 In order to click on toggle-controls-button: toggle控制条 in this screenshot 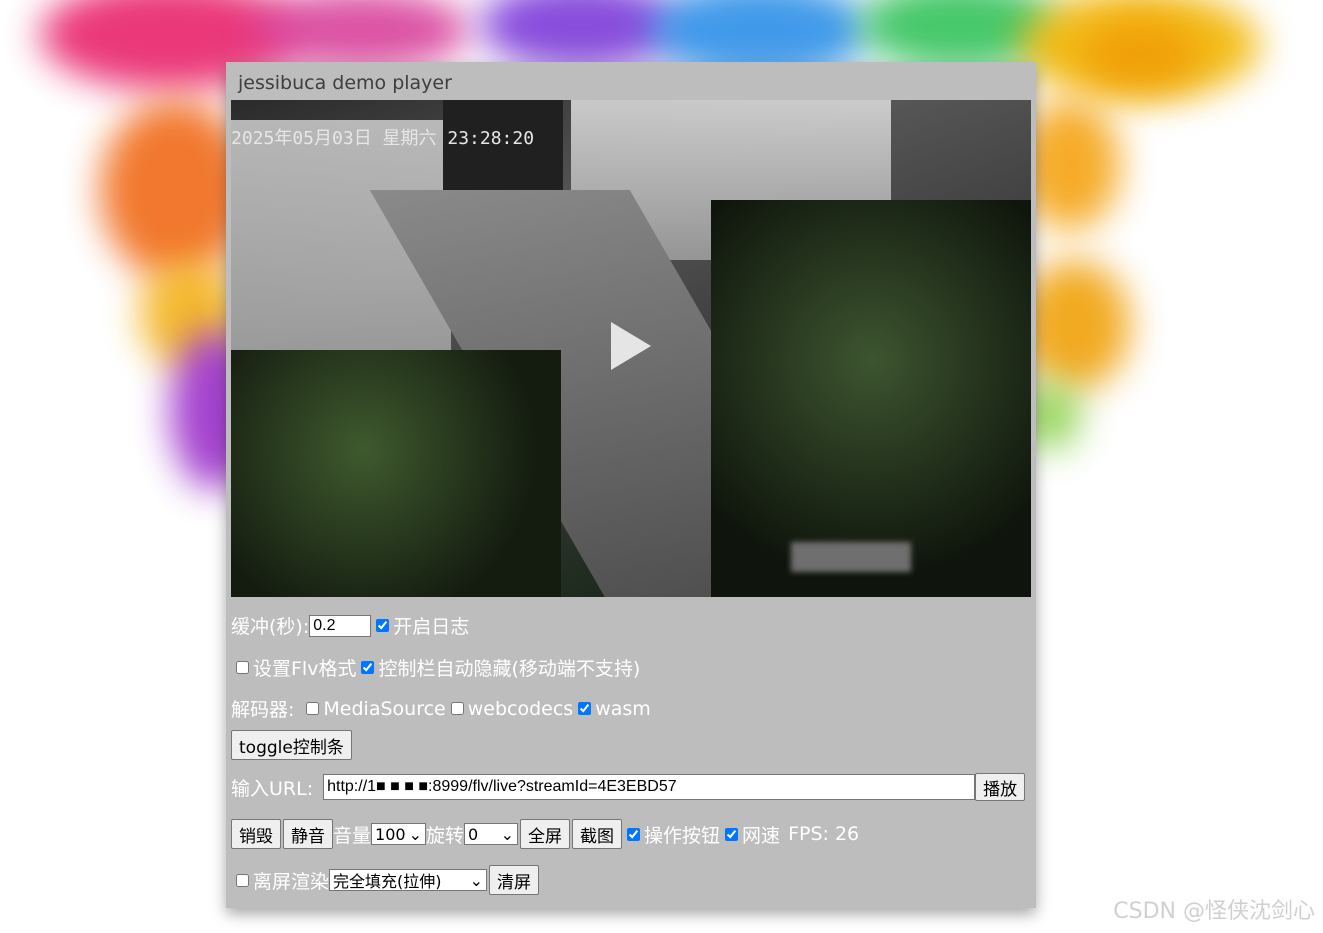, I will do `click(291, 745)`.